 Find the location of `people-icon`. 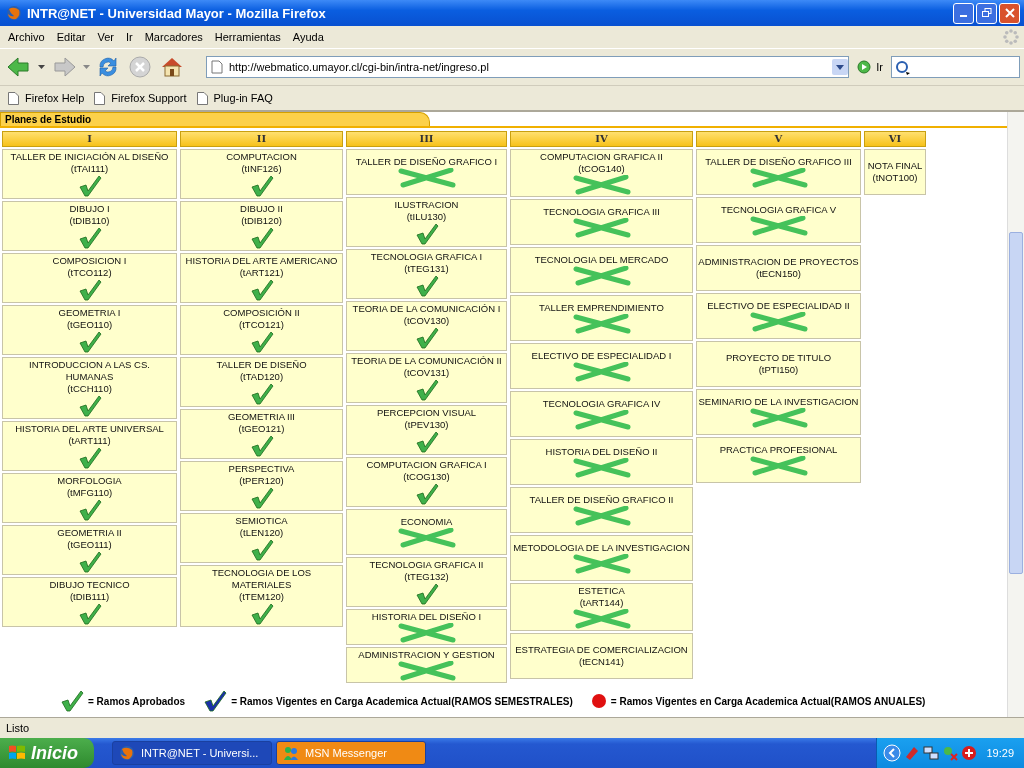

people-icon is located at coordinates (291, 753).